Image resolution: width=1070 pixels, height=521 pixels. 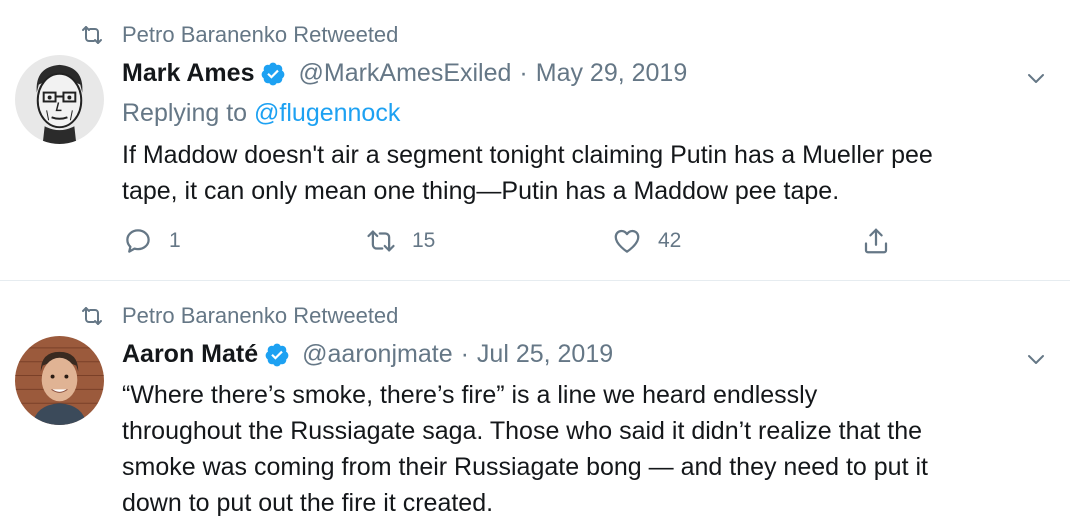 I want to click on tweet-text-line: down to put out the fire it created., so click(x=308, y=503).